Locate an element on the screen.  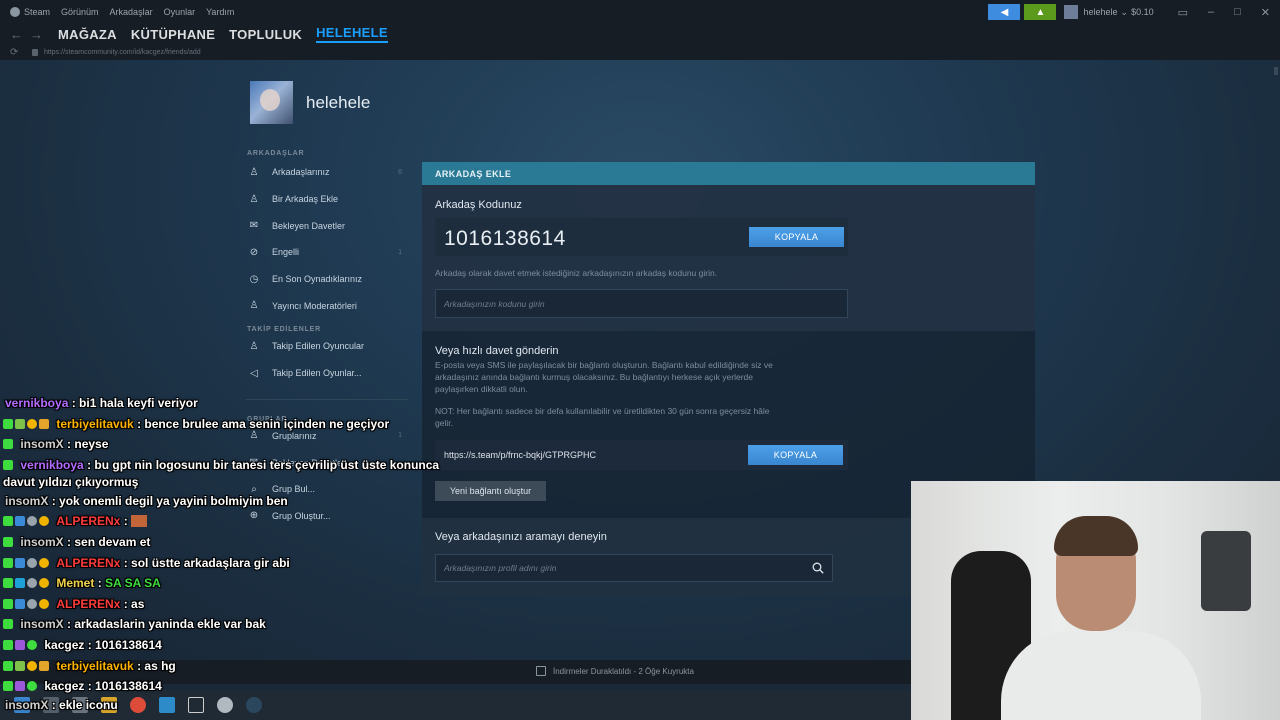
chat-message: ALPERENx : as is located at coordinates (228, 604).